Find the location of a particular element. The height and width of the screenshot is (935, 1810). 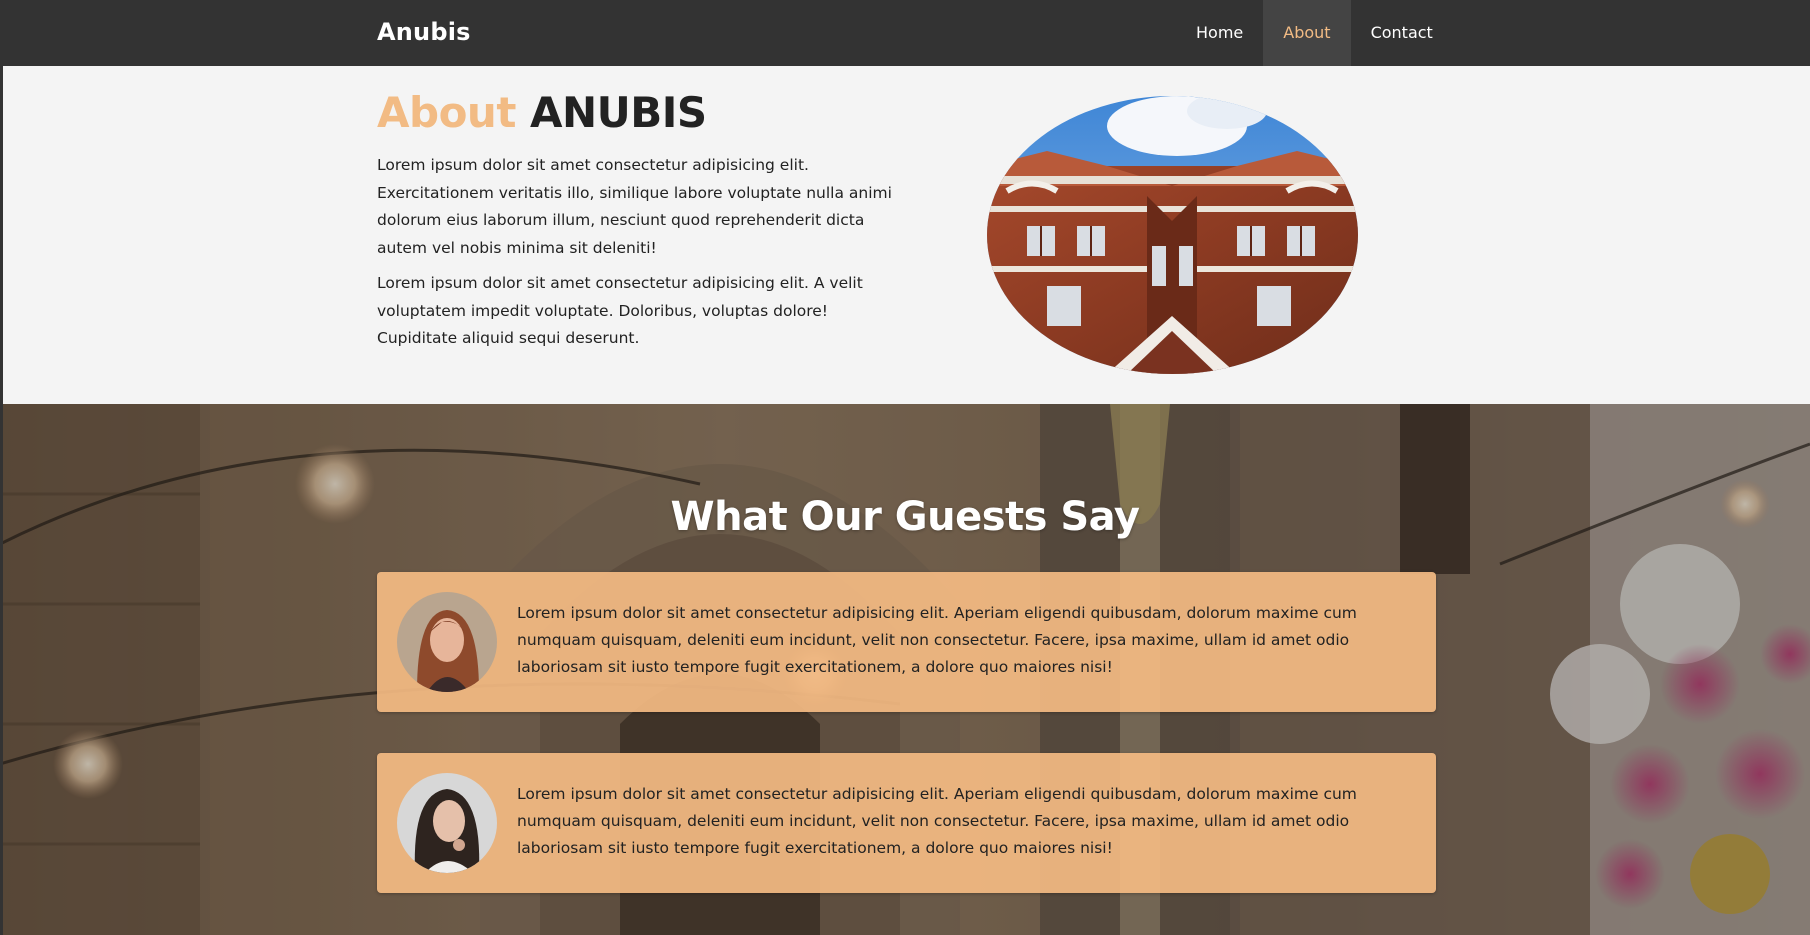

navbar: Anubis Home About Contact is located at coordinates (905, 33).